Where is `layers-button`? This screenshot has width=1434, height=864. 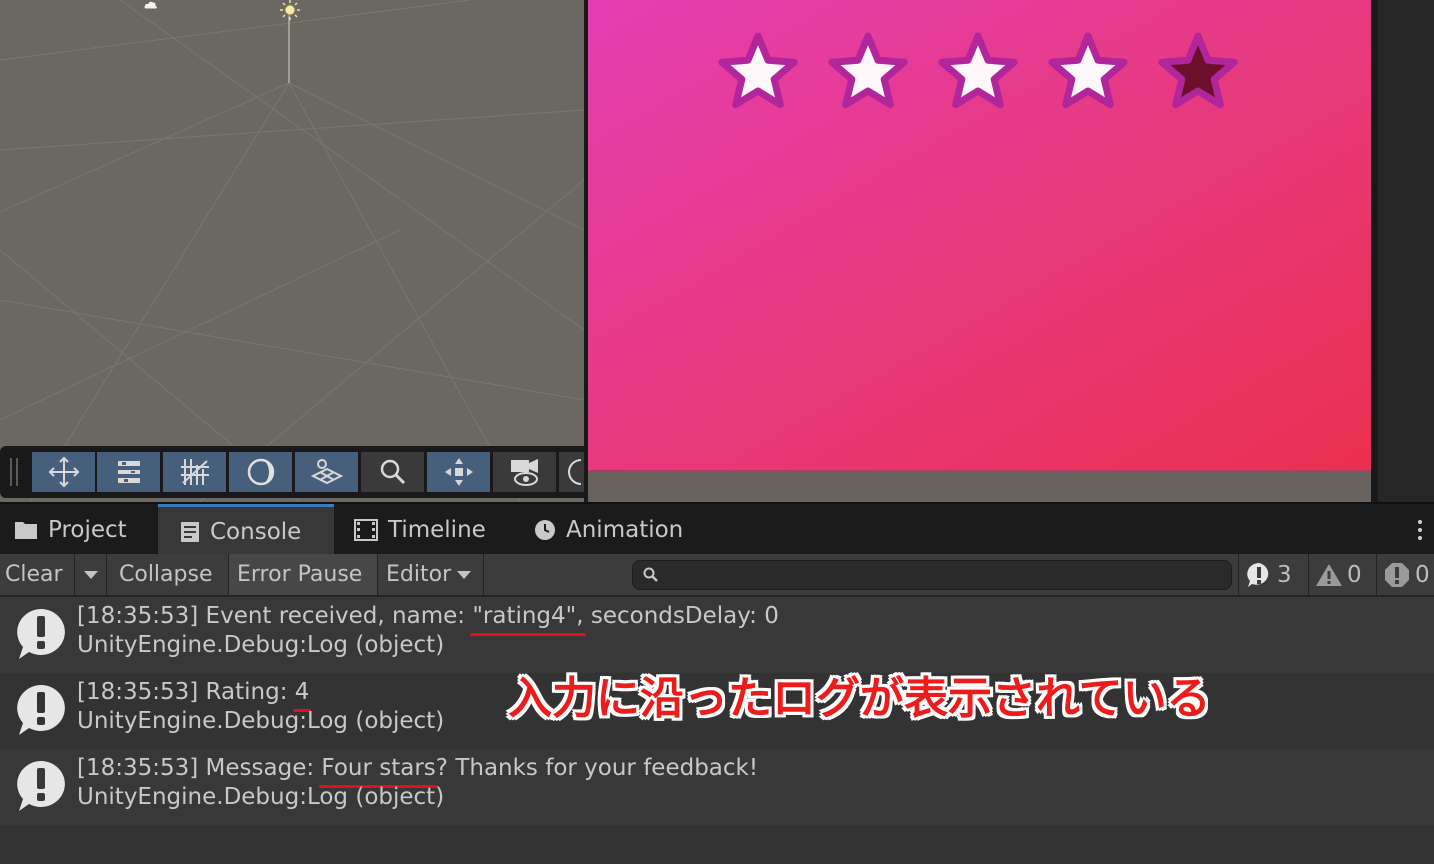
layers-button is located at coordinates (326, 472).